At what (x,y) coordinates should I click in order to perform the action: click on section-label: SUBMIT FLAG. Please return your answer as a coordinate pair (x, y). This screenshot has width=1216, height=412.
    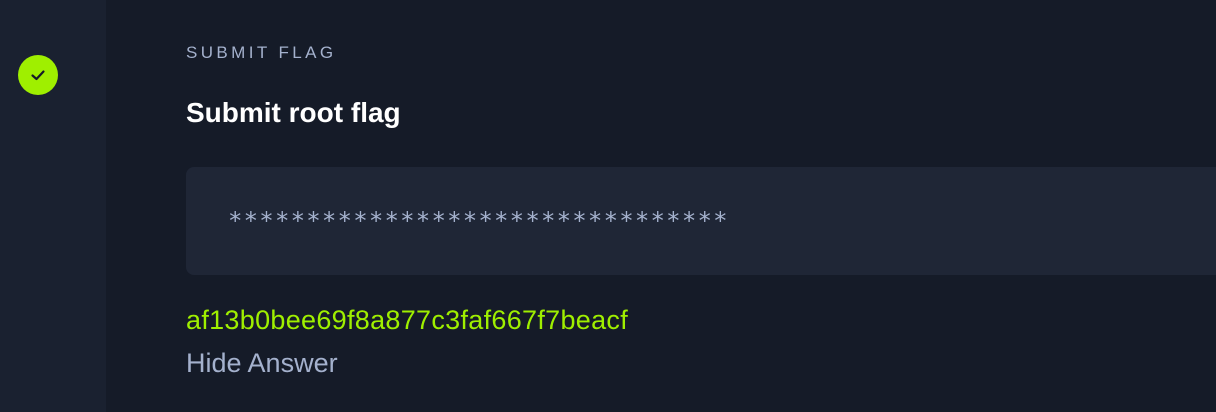
    Looking at the image, I should click on (261, 52).